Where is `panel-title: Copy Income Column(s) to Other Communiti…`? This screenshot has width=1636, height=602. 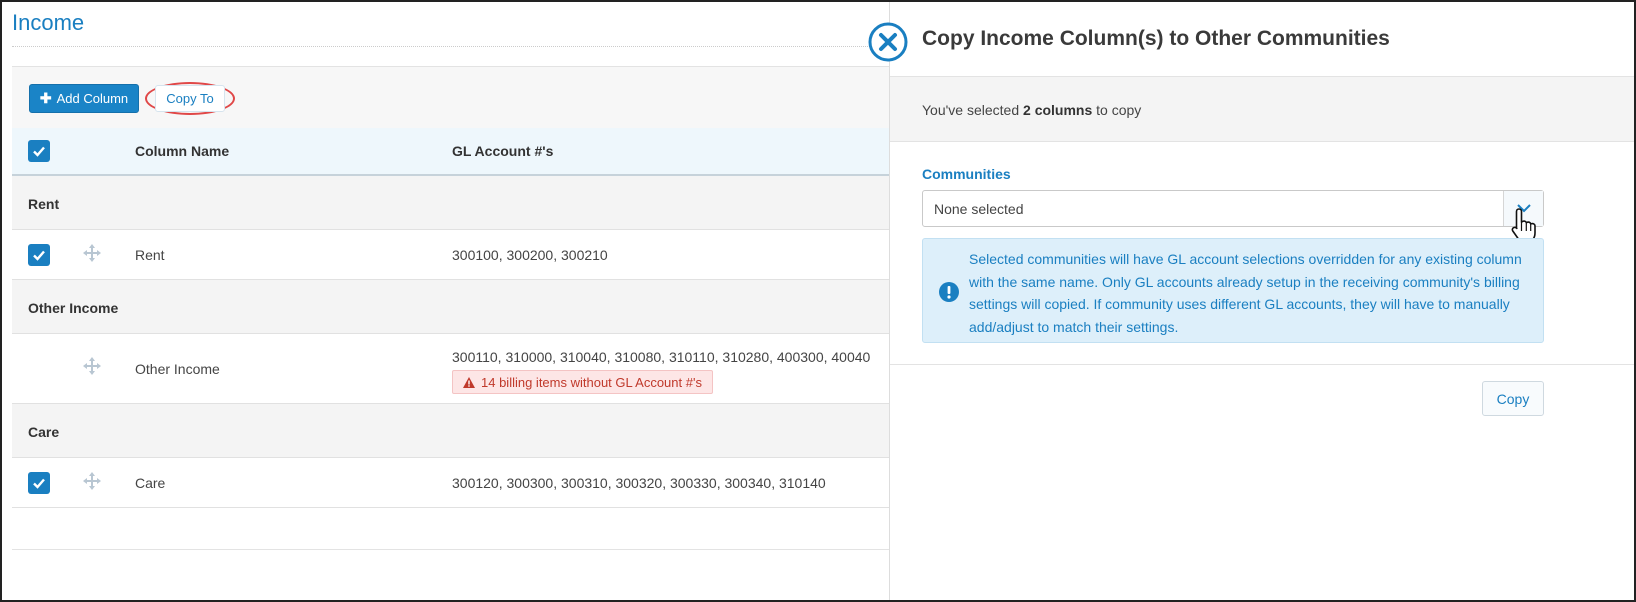
panel-title: Copy Income Column(s) to Other Communiti… is located at coordinates (1156, 38).